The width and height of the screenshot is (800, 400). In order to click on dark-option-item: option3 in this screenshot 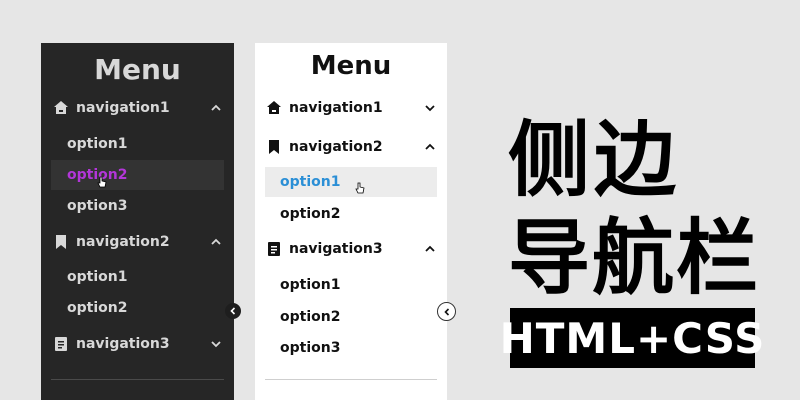, I will do `click(137, 206)`.